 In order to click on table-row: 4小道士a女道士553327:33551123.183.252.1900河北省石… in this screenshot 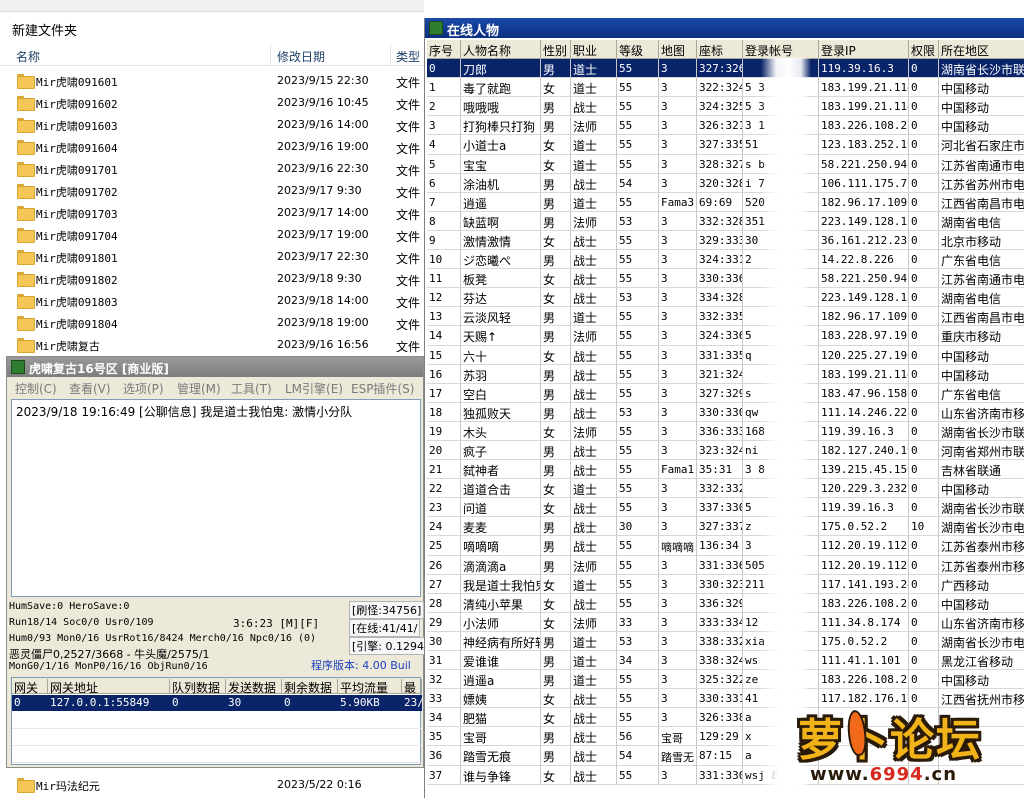, I will do `click(725, 145)`.